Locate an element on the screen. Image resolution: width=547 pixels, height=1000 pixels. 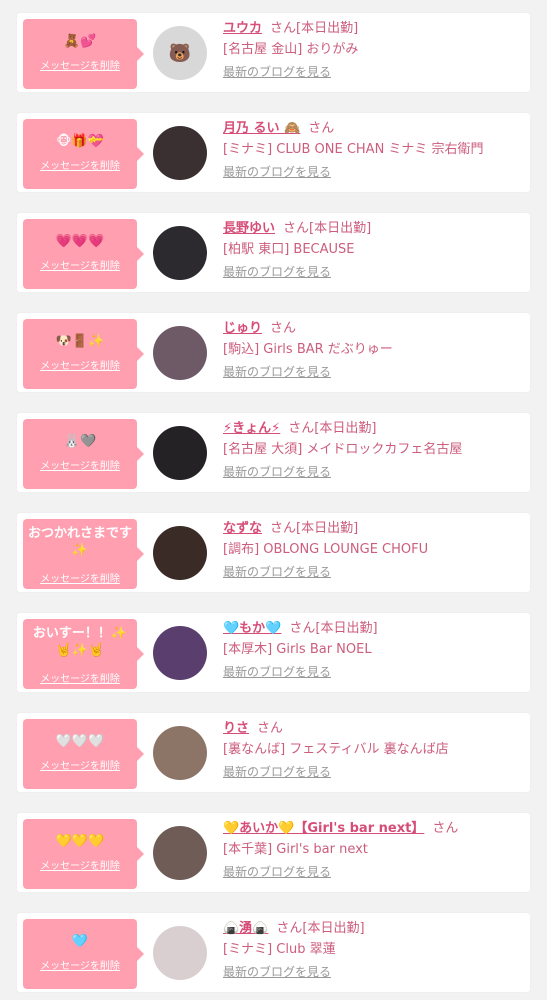
cast-name-link: 🍙湧🍙 is located at coordinates (245, 928).